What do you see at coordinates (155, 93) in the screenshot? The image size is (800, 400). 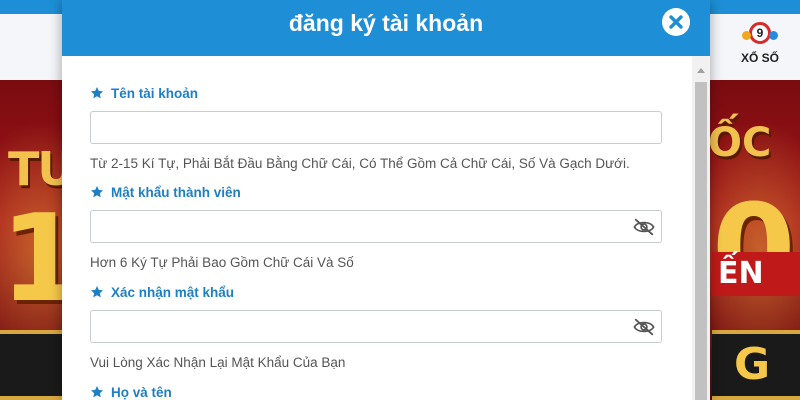 I see `username-label: Tên tài khoản` at bounding box center [155, 93].